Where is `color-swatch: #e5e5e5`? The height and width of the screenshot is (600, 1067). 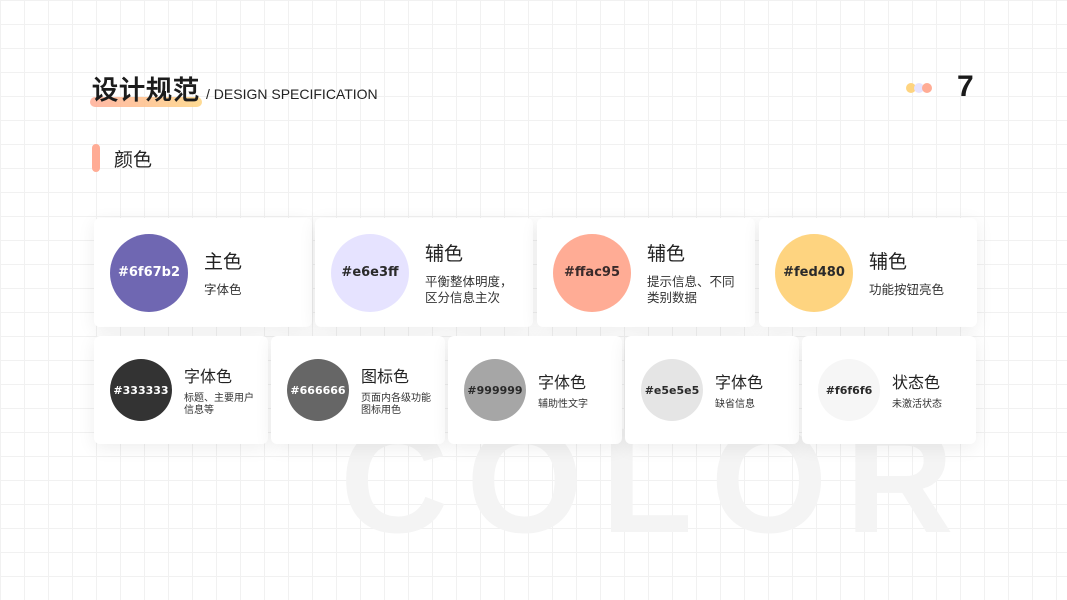 color-swatch: #e5e5e5 is located at coordinates (672, 390).